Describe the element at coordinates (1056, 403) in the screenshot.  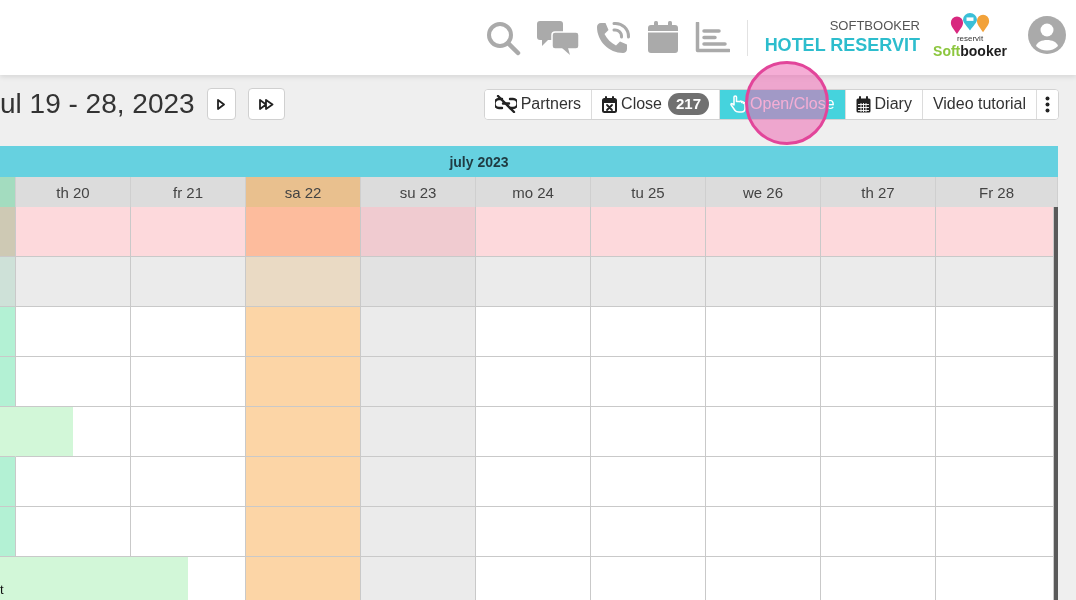
I see `scrollbar` at that location.